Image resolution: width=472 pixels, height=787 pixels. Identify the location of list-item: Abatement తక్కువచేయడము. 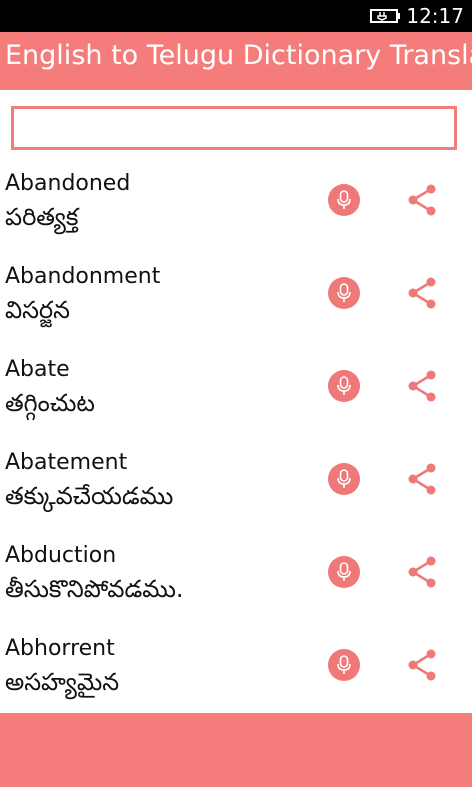
(236, 490).